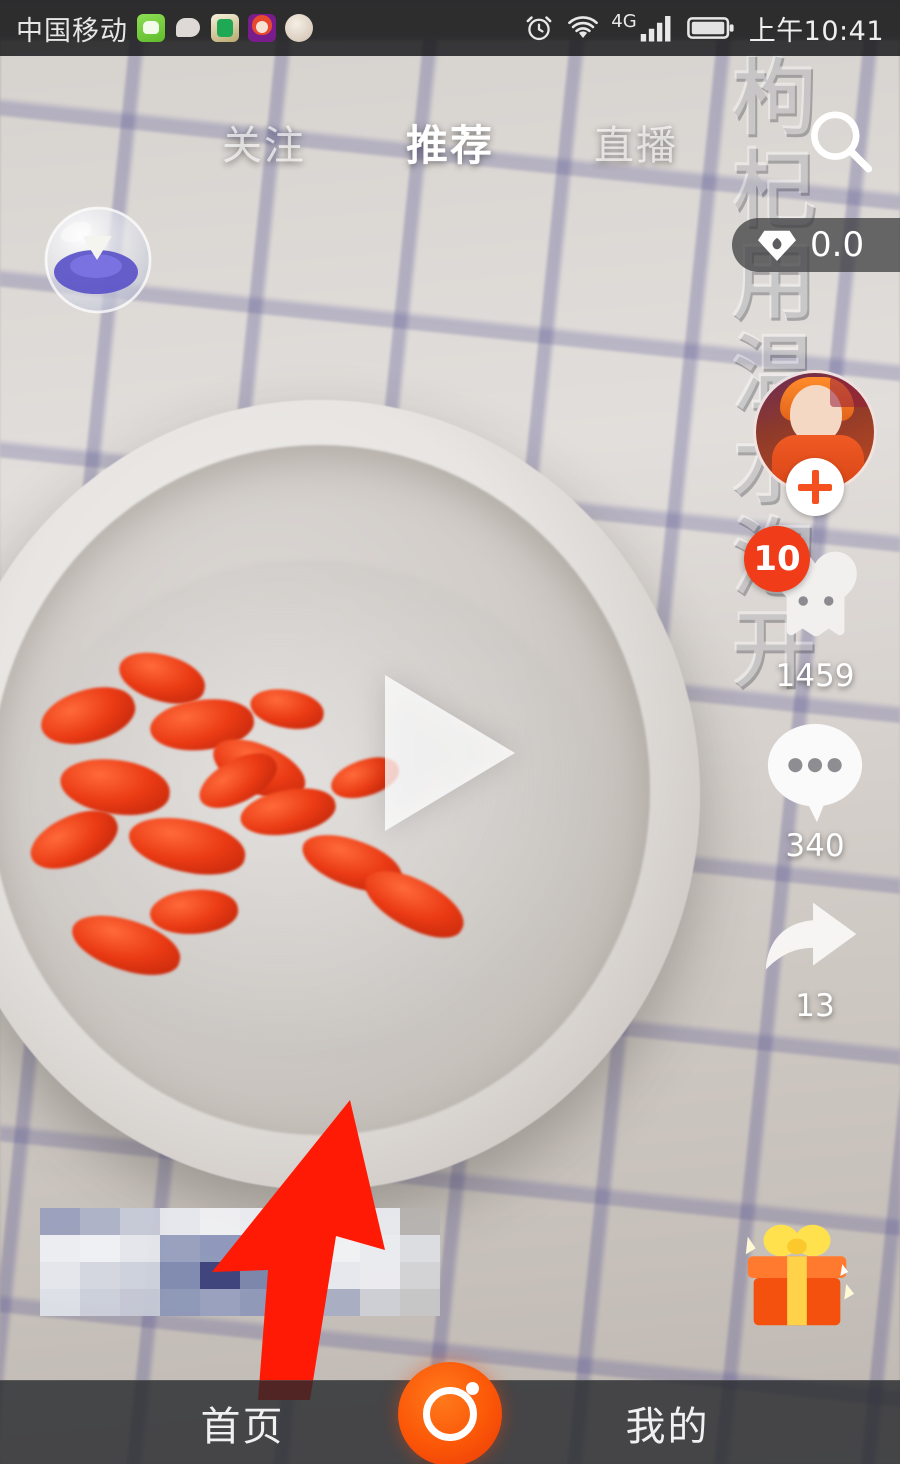 This screenshot has height=1464, width=900. What do you see at coordinates (815, 846) in the screenshot?
I see `comment-count: 340` at bounding box center [815, 846].